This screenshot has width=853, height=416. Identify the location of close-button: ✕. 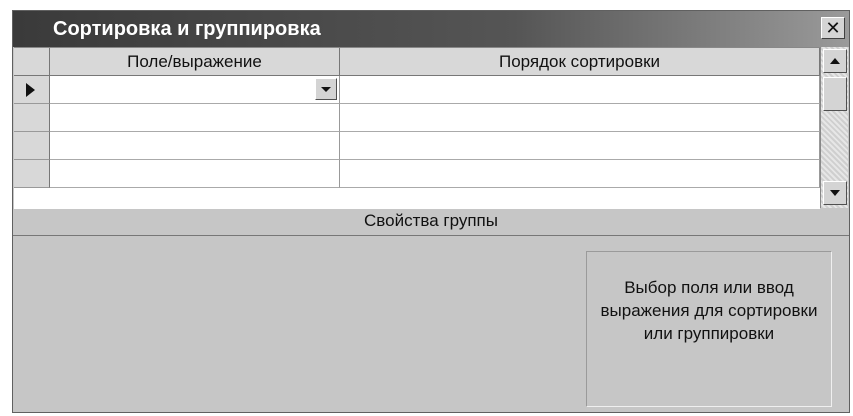
(833, 28).